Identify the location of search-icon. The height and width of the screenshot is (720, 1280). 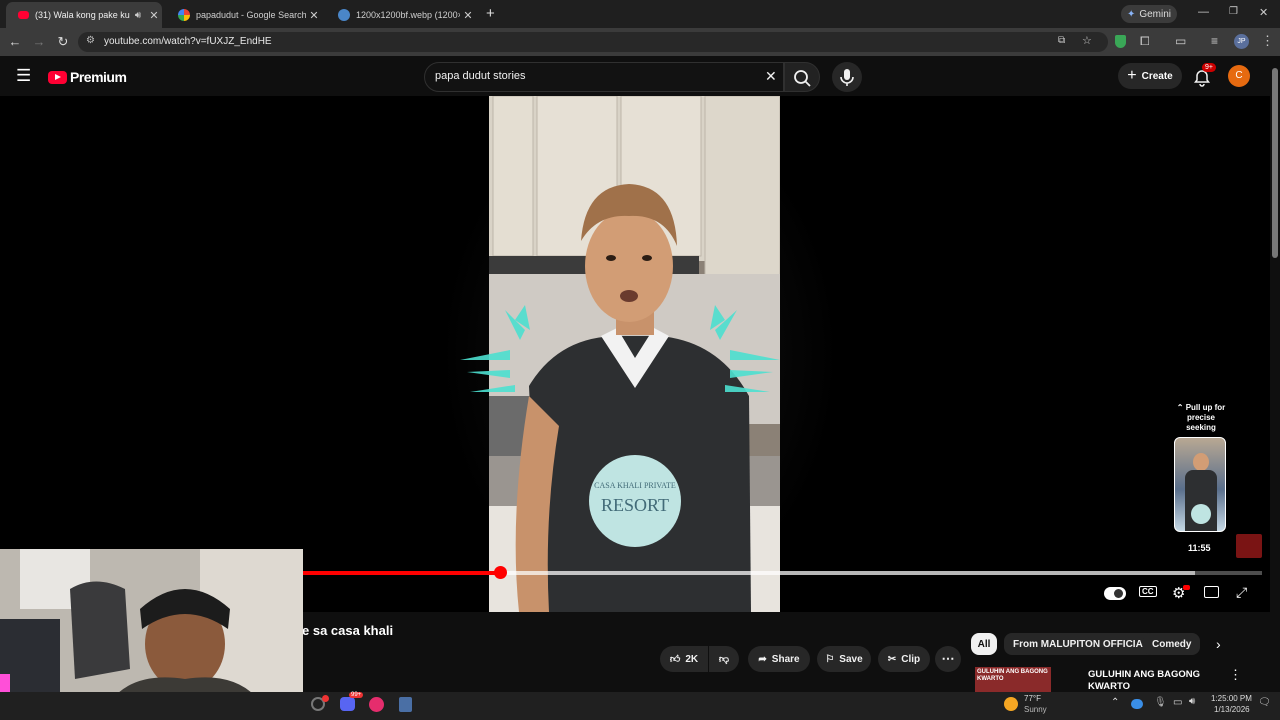
(802, 78).